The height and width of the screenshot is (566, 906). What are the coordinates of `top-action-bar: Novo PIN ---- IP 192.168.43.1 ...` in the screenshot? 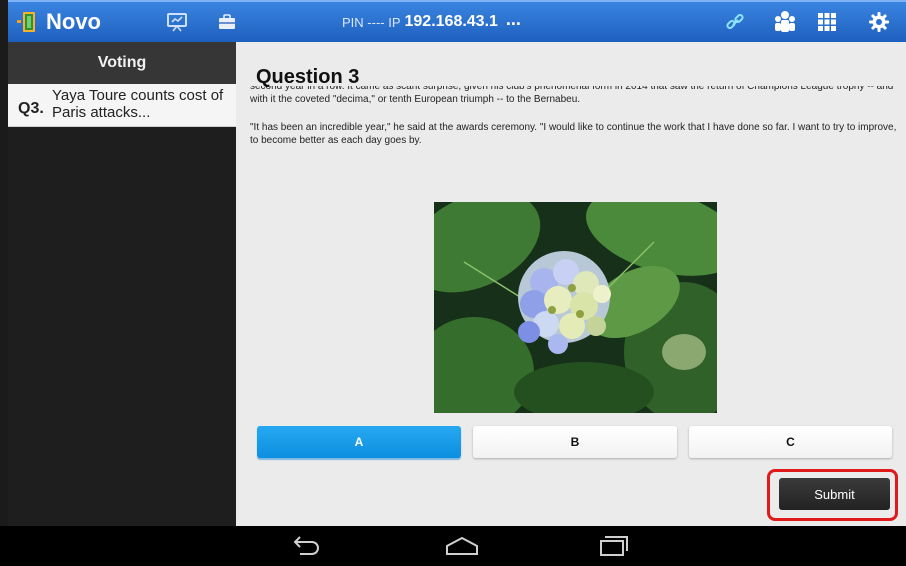 It's located at (457, 21).